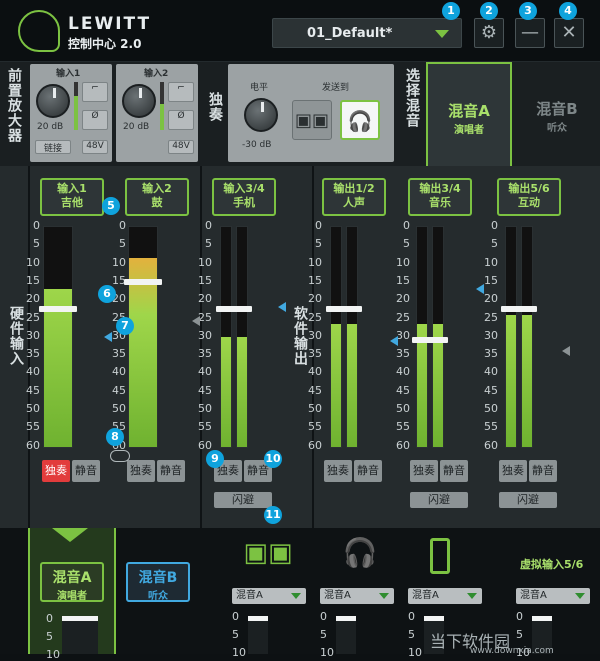 This screenshot has height=661, width=600. What do you see at coordinates (566, 351) in the screenshot?
I see `mix-level-marker-icon` at bounding box center [566, 351].